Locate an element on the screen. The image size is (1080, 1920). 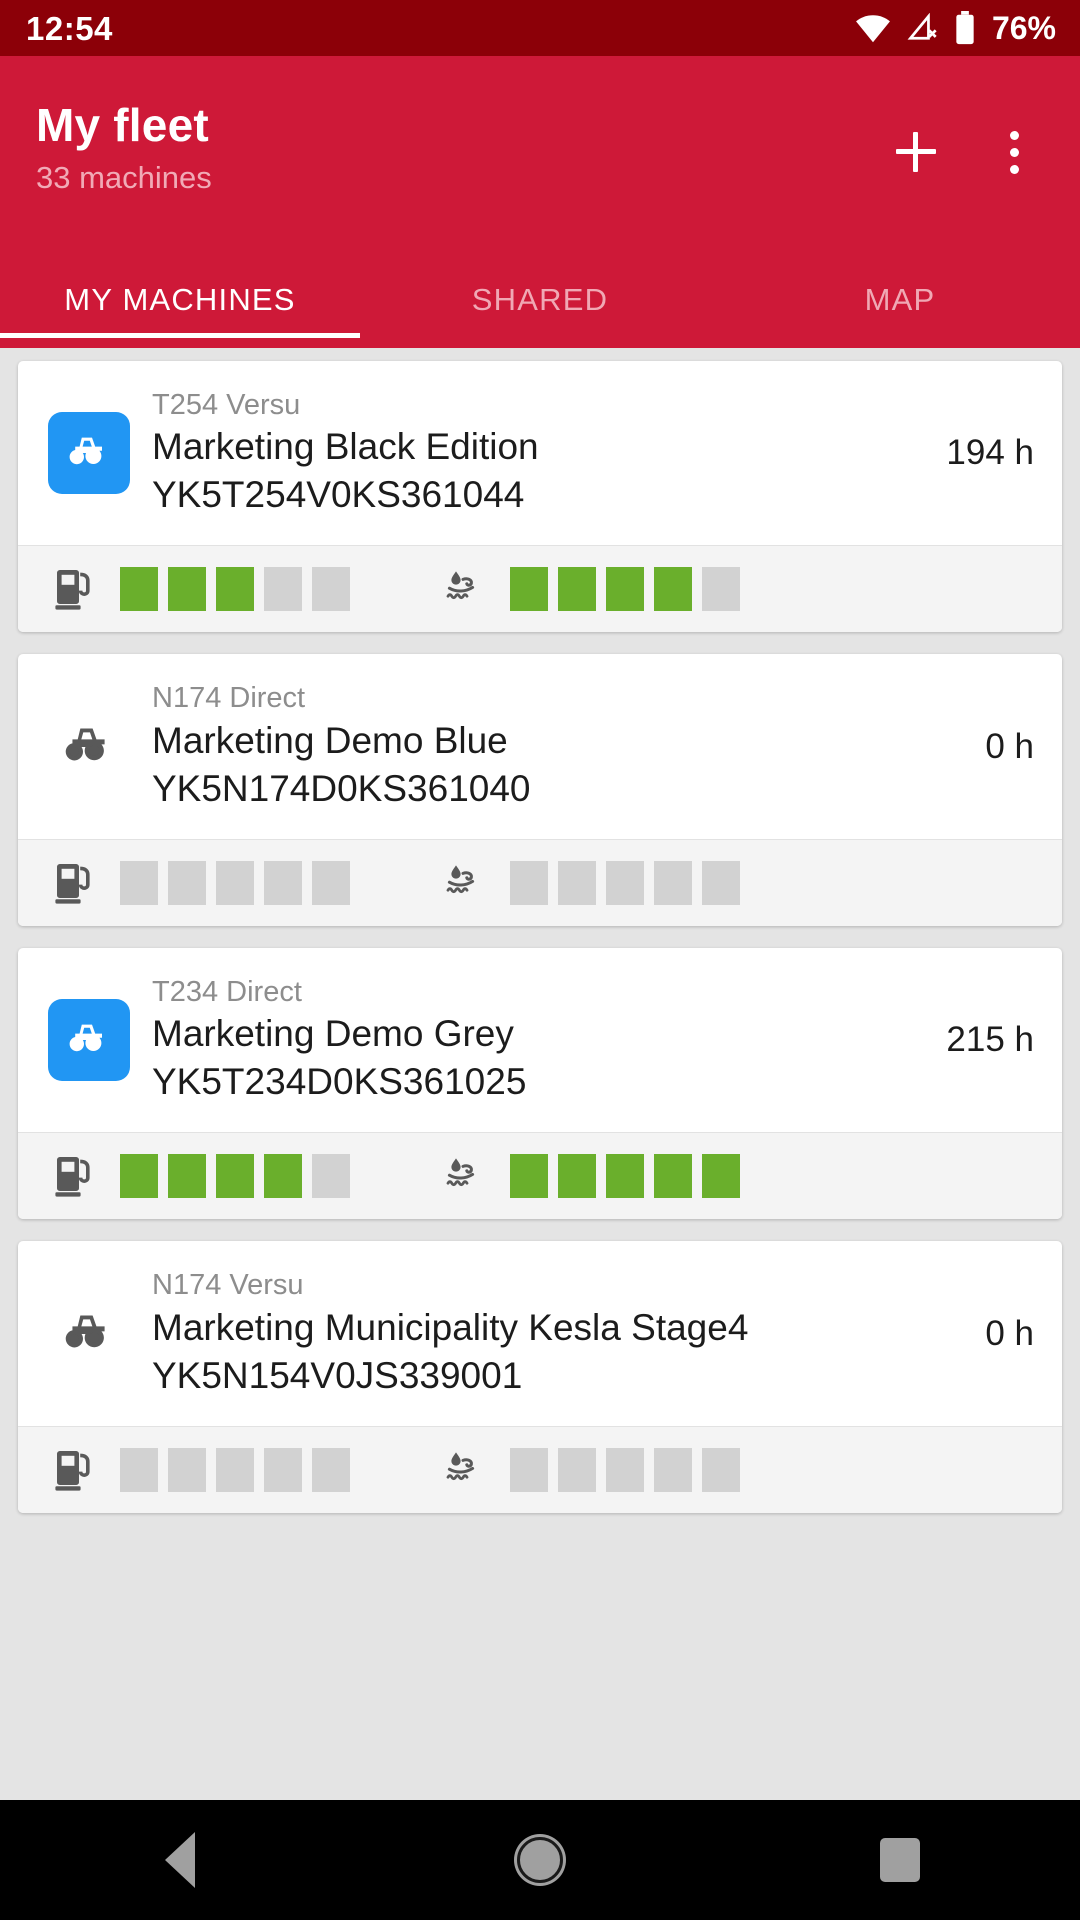
page-title: My fleet is located at coordinates (122, 125).